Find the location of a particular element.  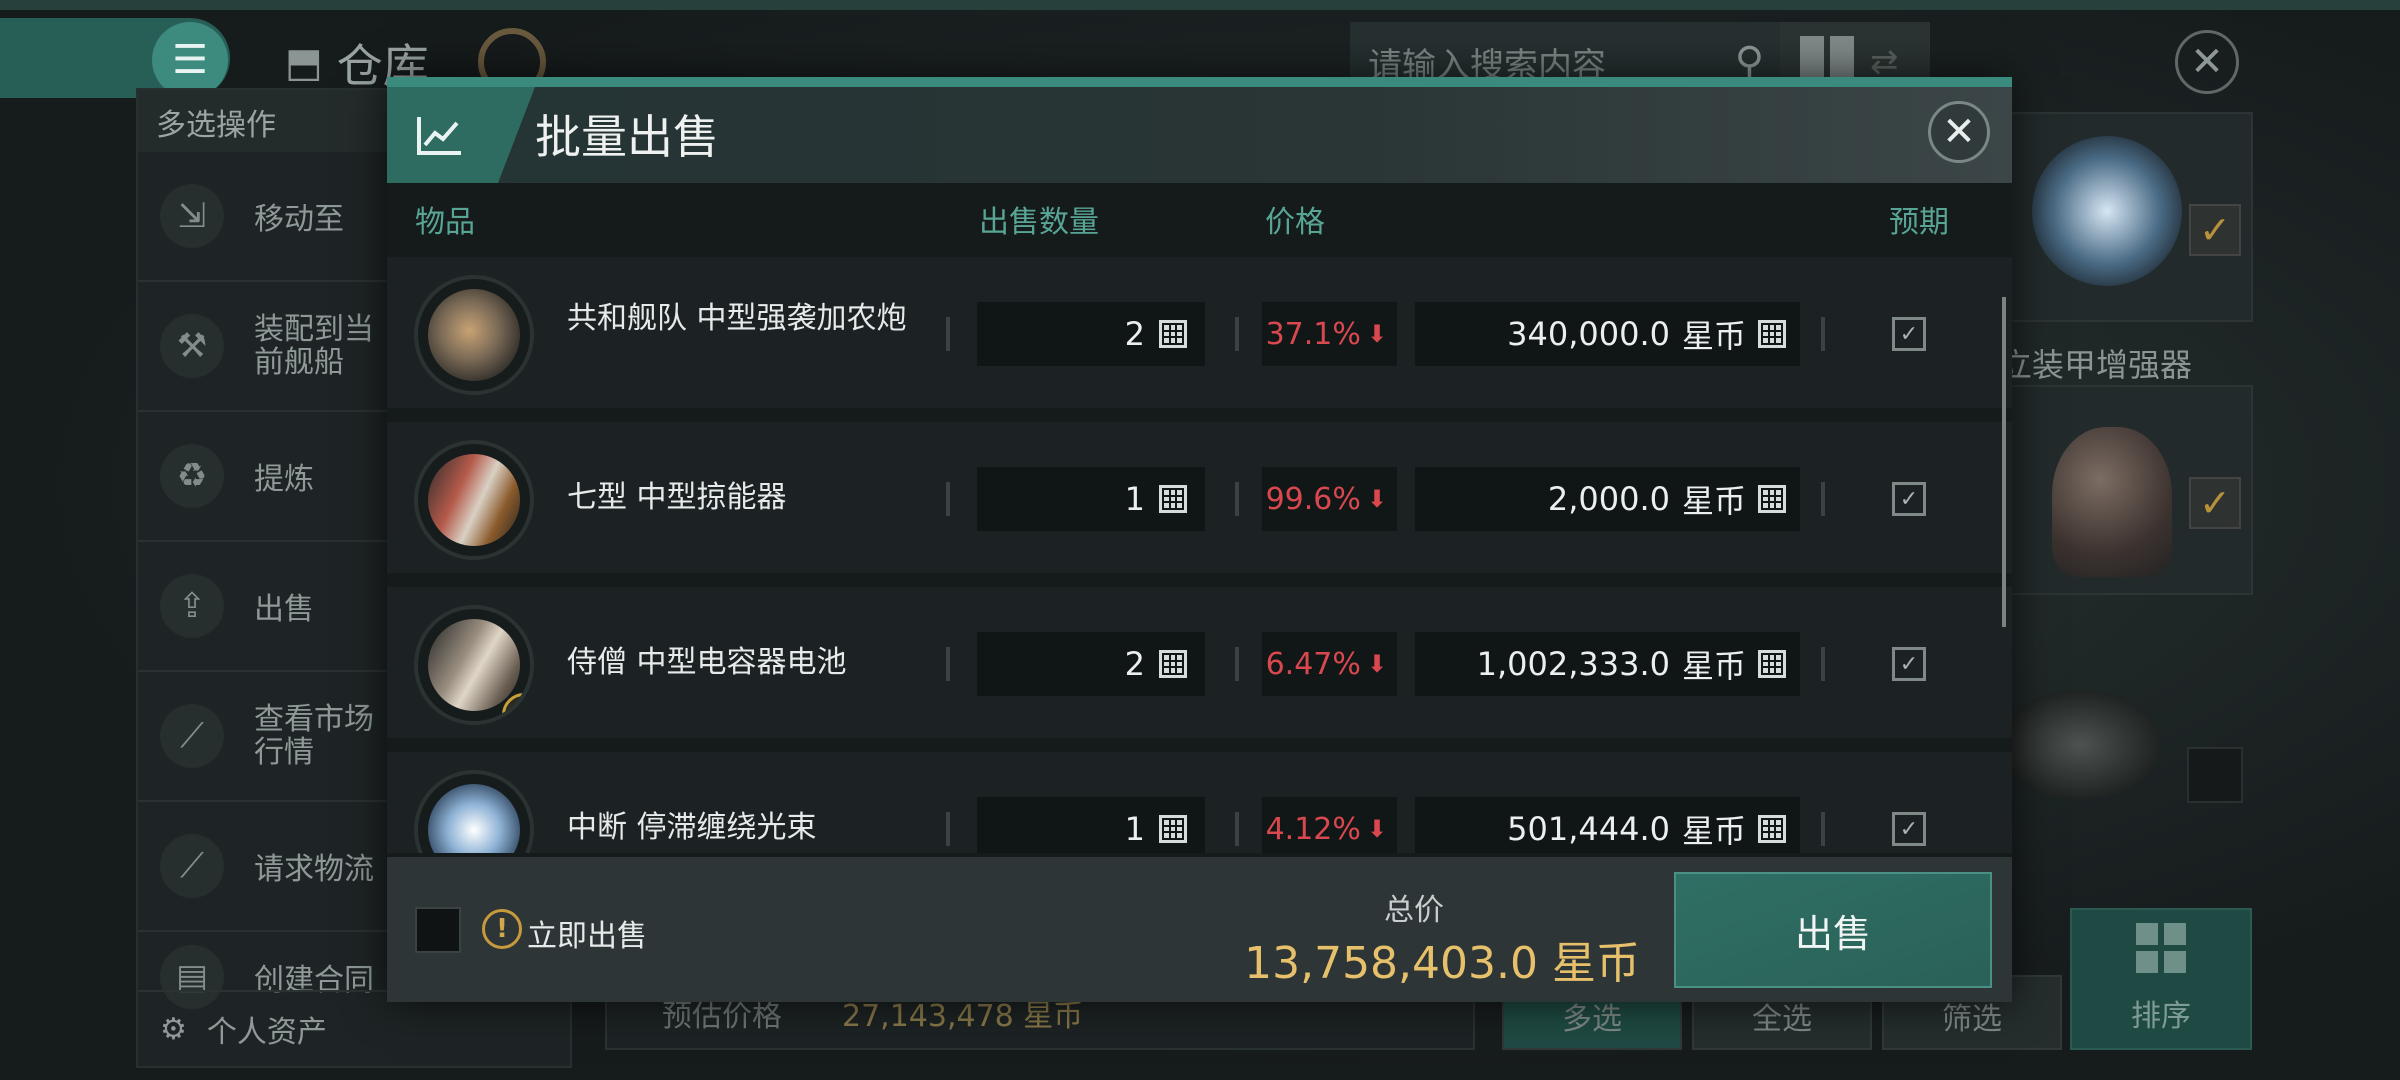

menu-item-label: 移动至 is located at coordinates (299, 219).